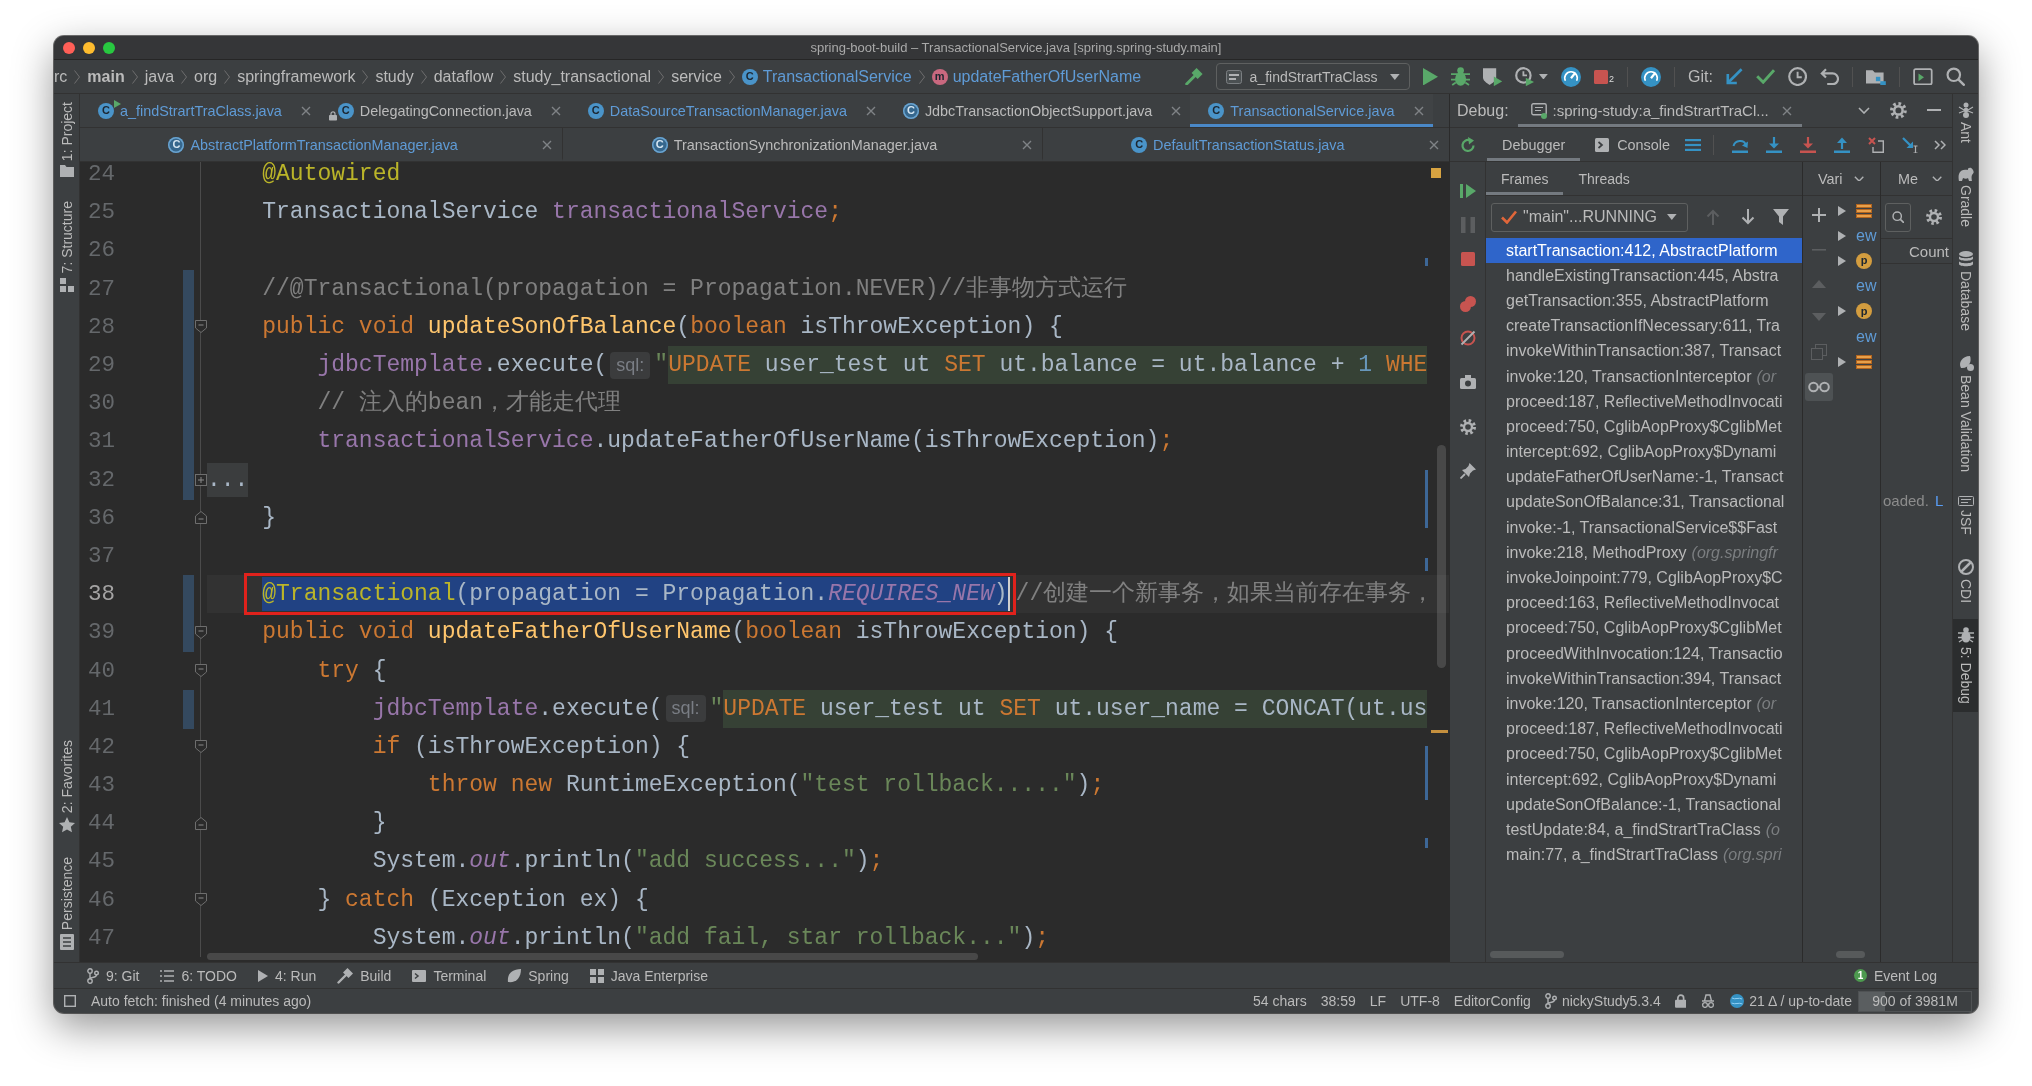 This screenshot has width=2032, height=1086. I want to click on down-arrow-icon, so click(1748, 217).